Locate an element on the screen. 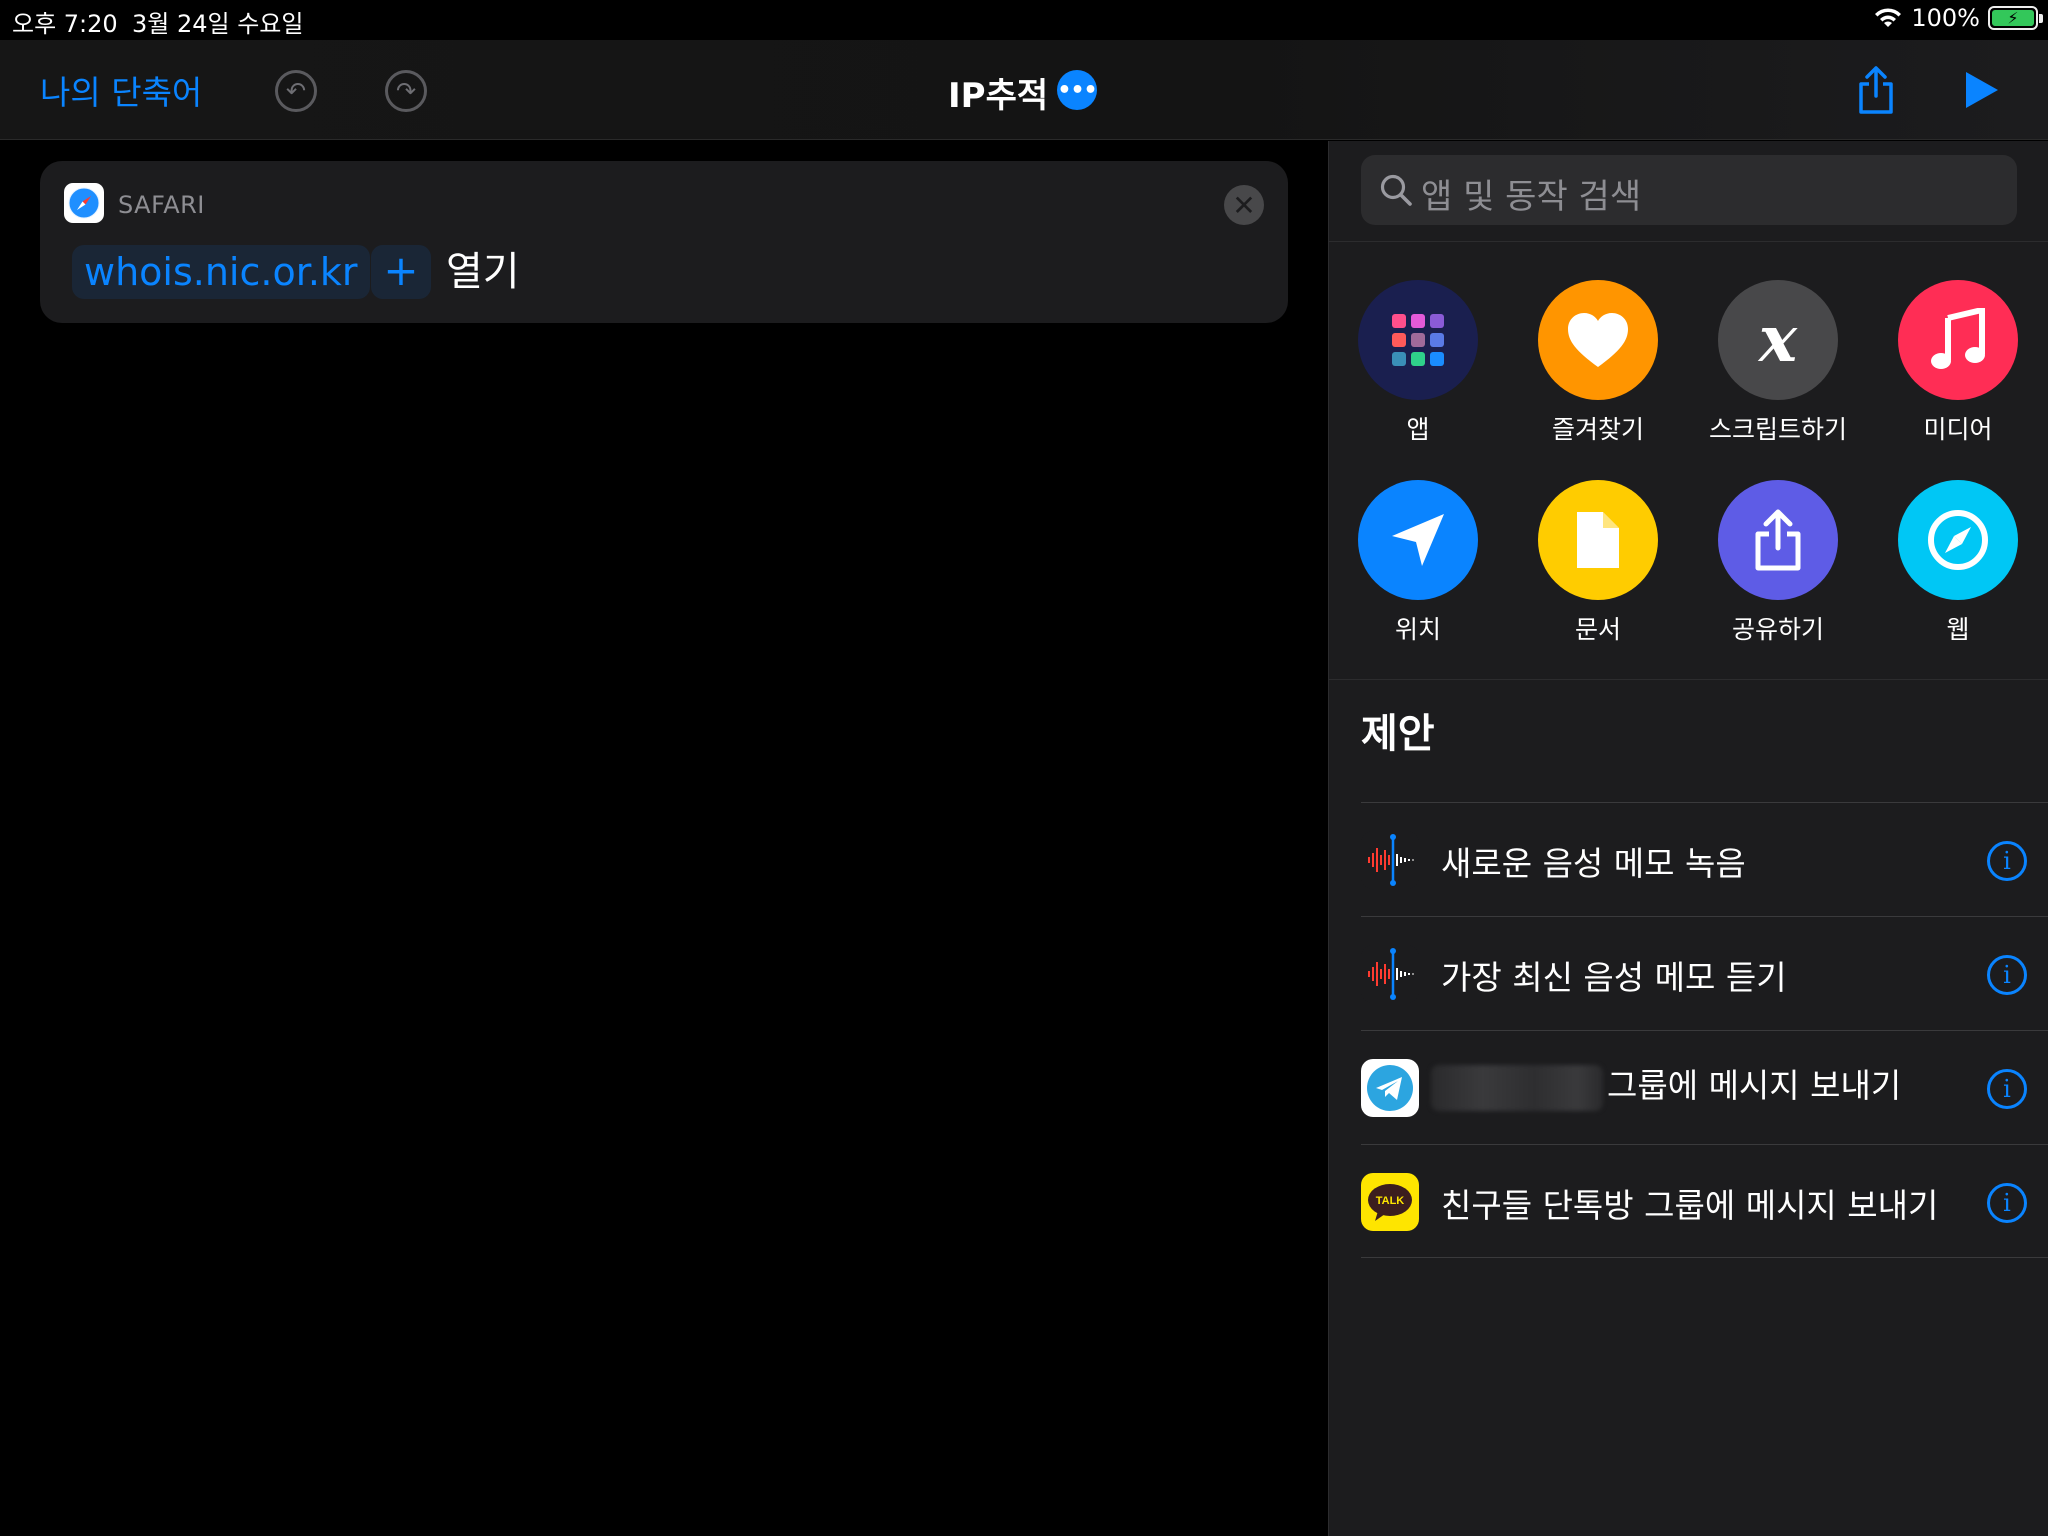 Image resolution: width=2048 pixels, height=1536 pixels. category-media: 미디어 is located at coordinates (1958, 363).